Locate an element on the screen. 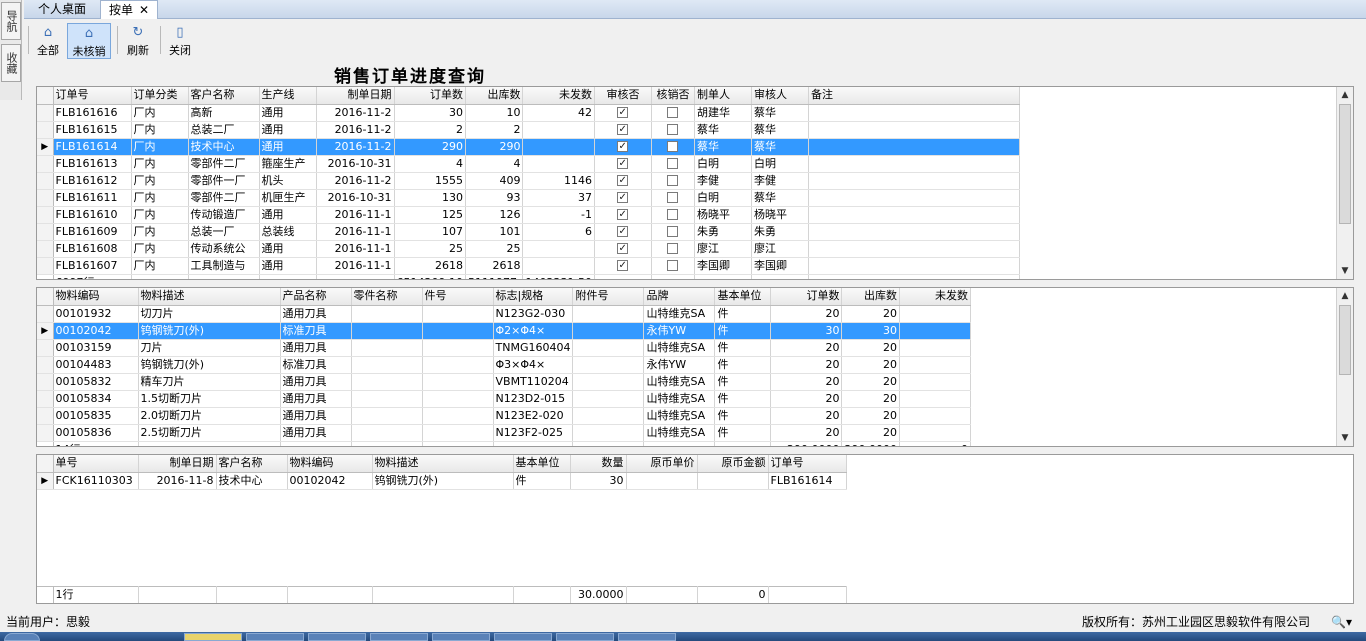 The width and height of the screenshot is (1366, 641). column-header: 品牌 is located at coordinates (679, 297).